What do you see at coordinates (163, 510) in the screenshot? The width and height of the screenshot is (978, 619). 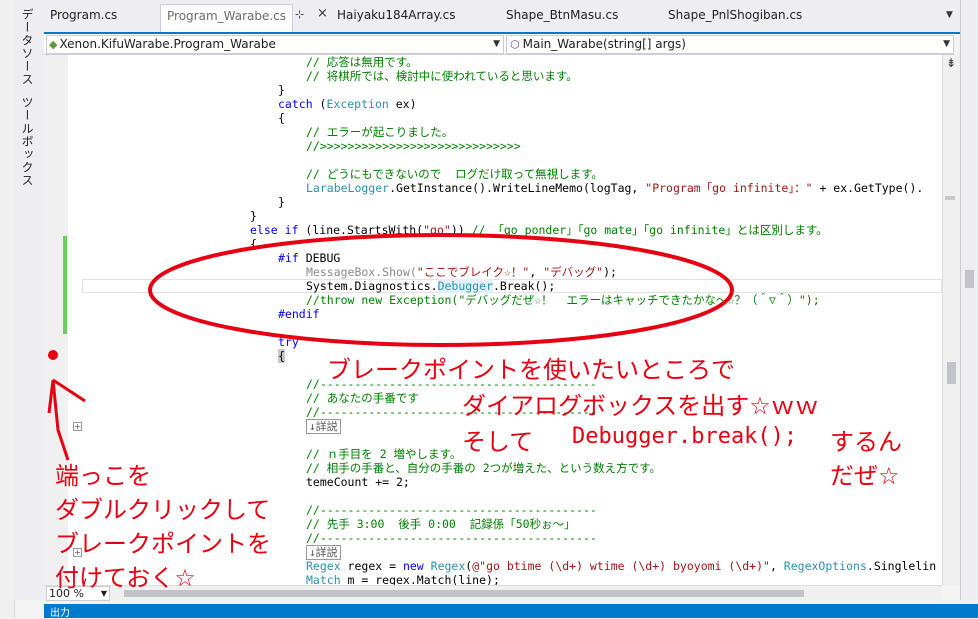 I see `annotation-text: ダブルクリックして` at bounding box center [163, 510].